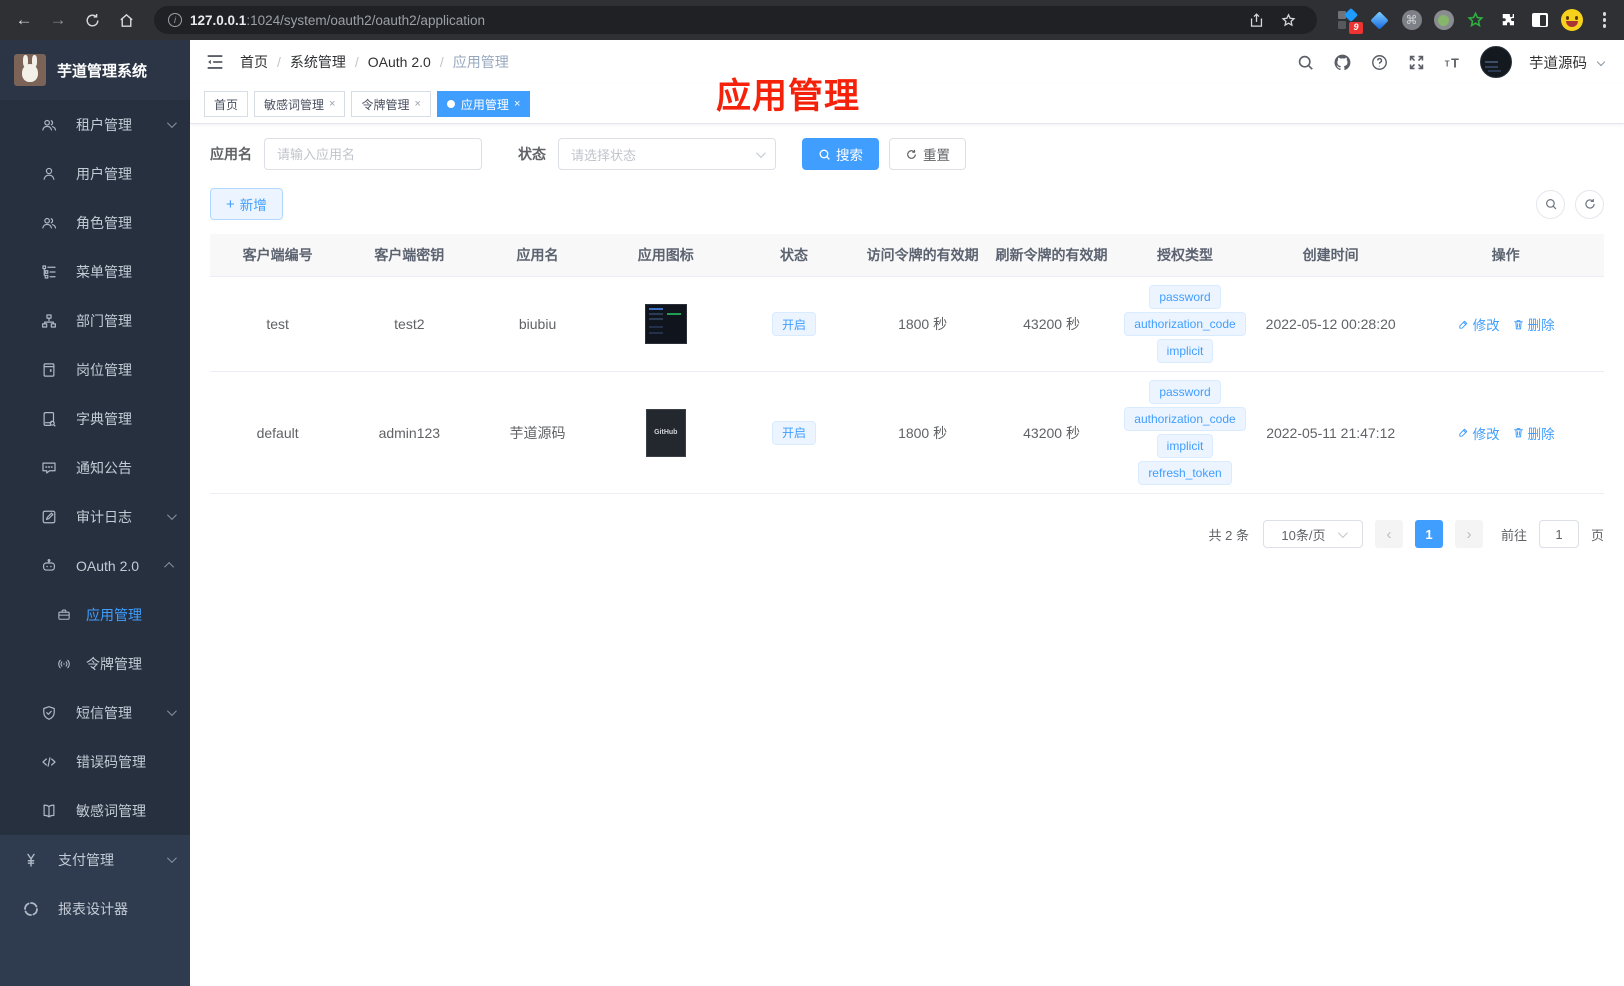 The width and height of the screenshot is (1624, 986). I want to click on star-extension-icon, so click(1476, 20).